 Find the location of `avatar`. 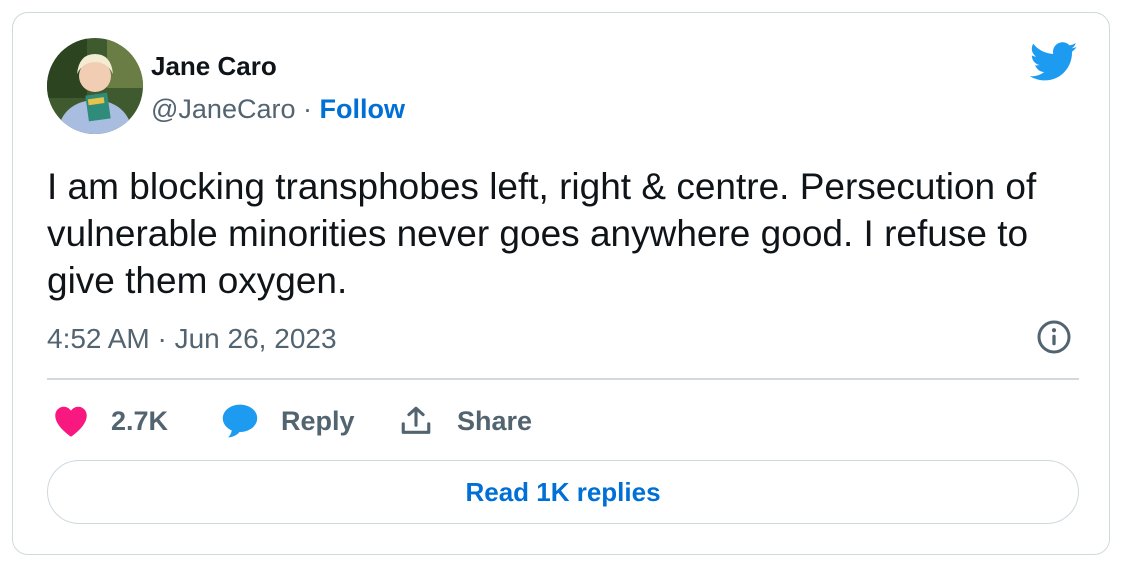

avatar is located at coordinates (95, 86).